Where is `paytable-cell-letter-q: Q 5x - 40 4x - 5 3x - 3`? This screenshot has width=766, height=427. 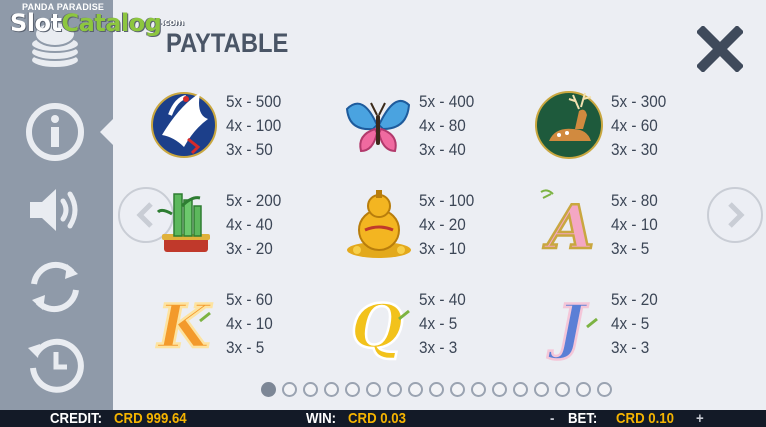
paytable-cell-letter-q: Q 5x - 40 4x - 5 3x - 3 is located at coordinates (438, 323).